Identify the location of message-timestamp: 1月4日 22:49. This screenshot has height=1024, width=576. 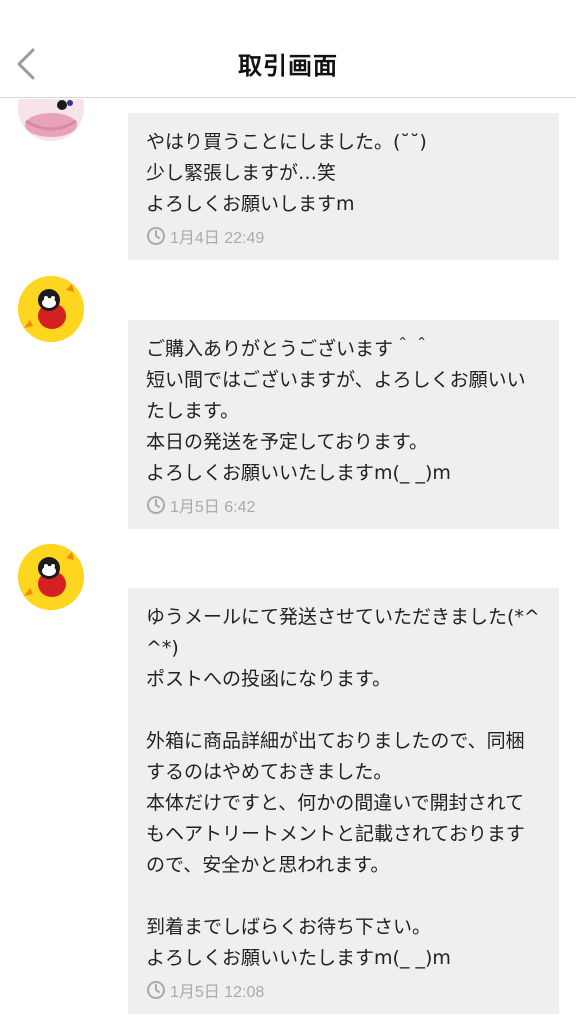
(343, 236).